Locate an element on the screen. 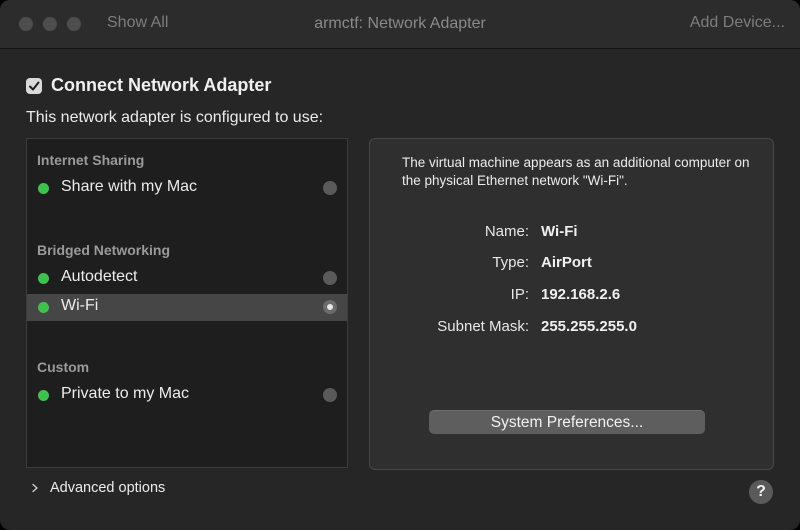 The height and width of the screenshot is (530, 800). subnet-mask-value: 255.255.255.0 is located at coordinates (589, 326).